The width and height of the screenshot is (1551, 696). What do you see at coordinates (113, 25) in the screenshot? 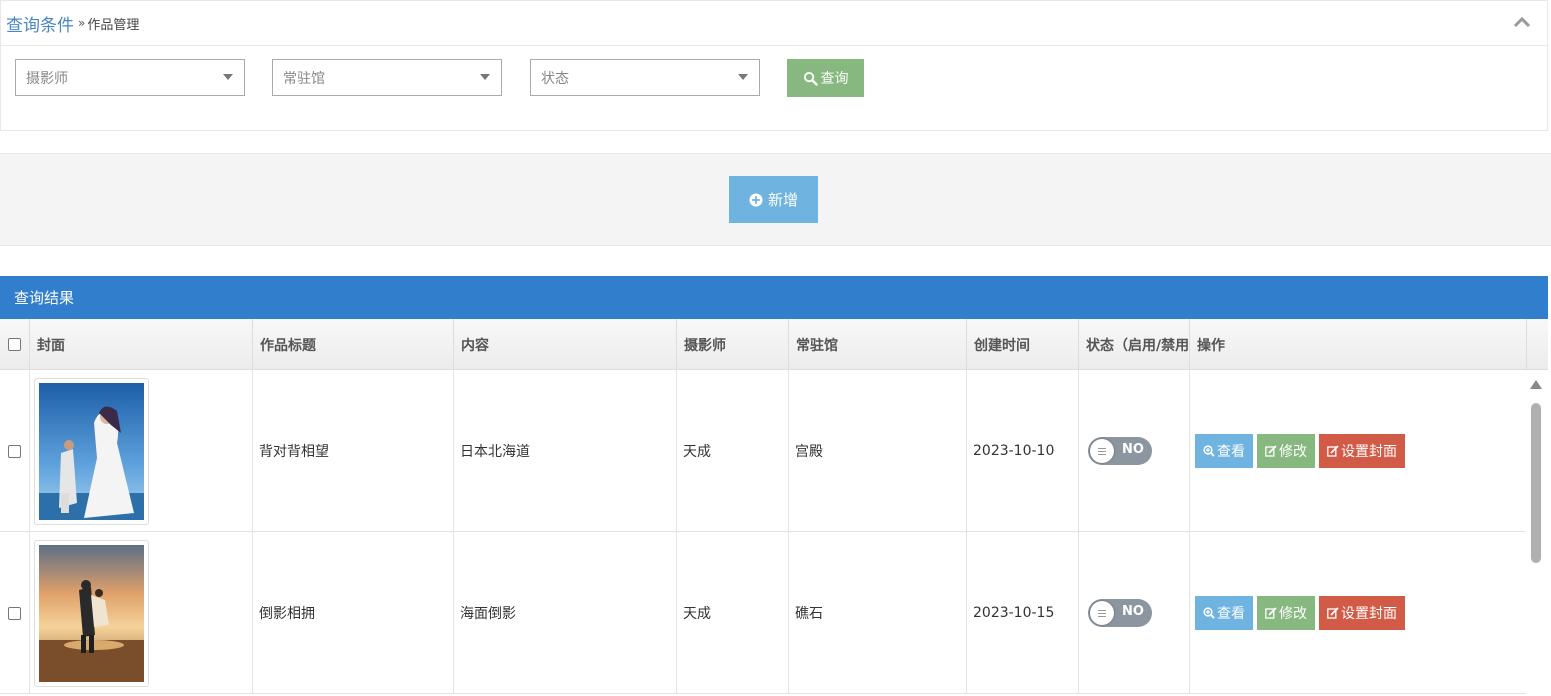
I see `breadcrumb: 作品管理` at bounding box center [113, 25].